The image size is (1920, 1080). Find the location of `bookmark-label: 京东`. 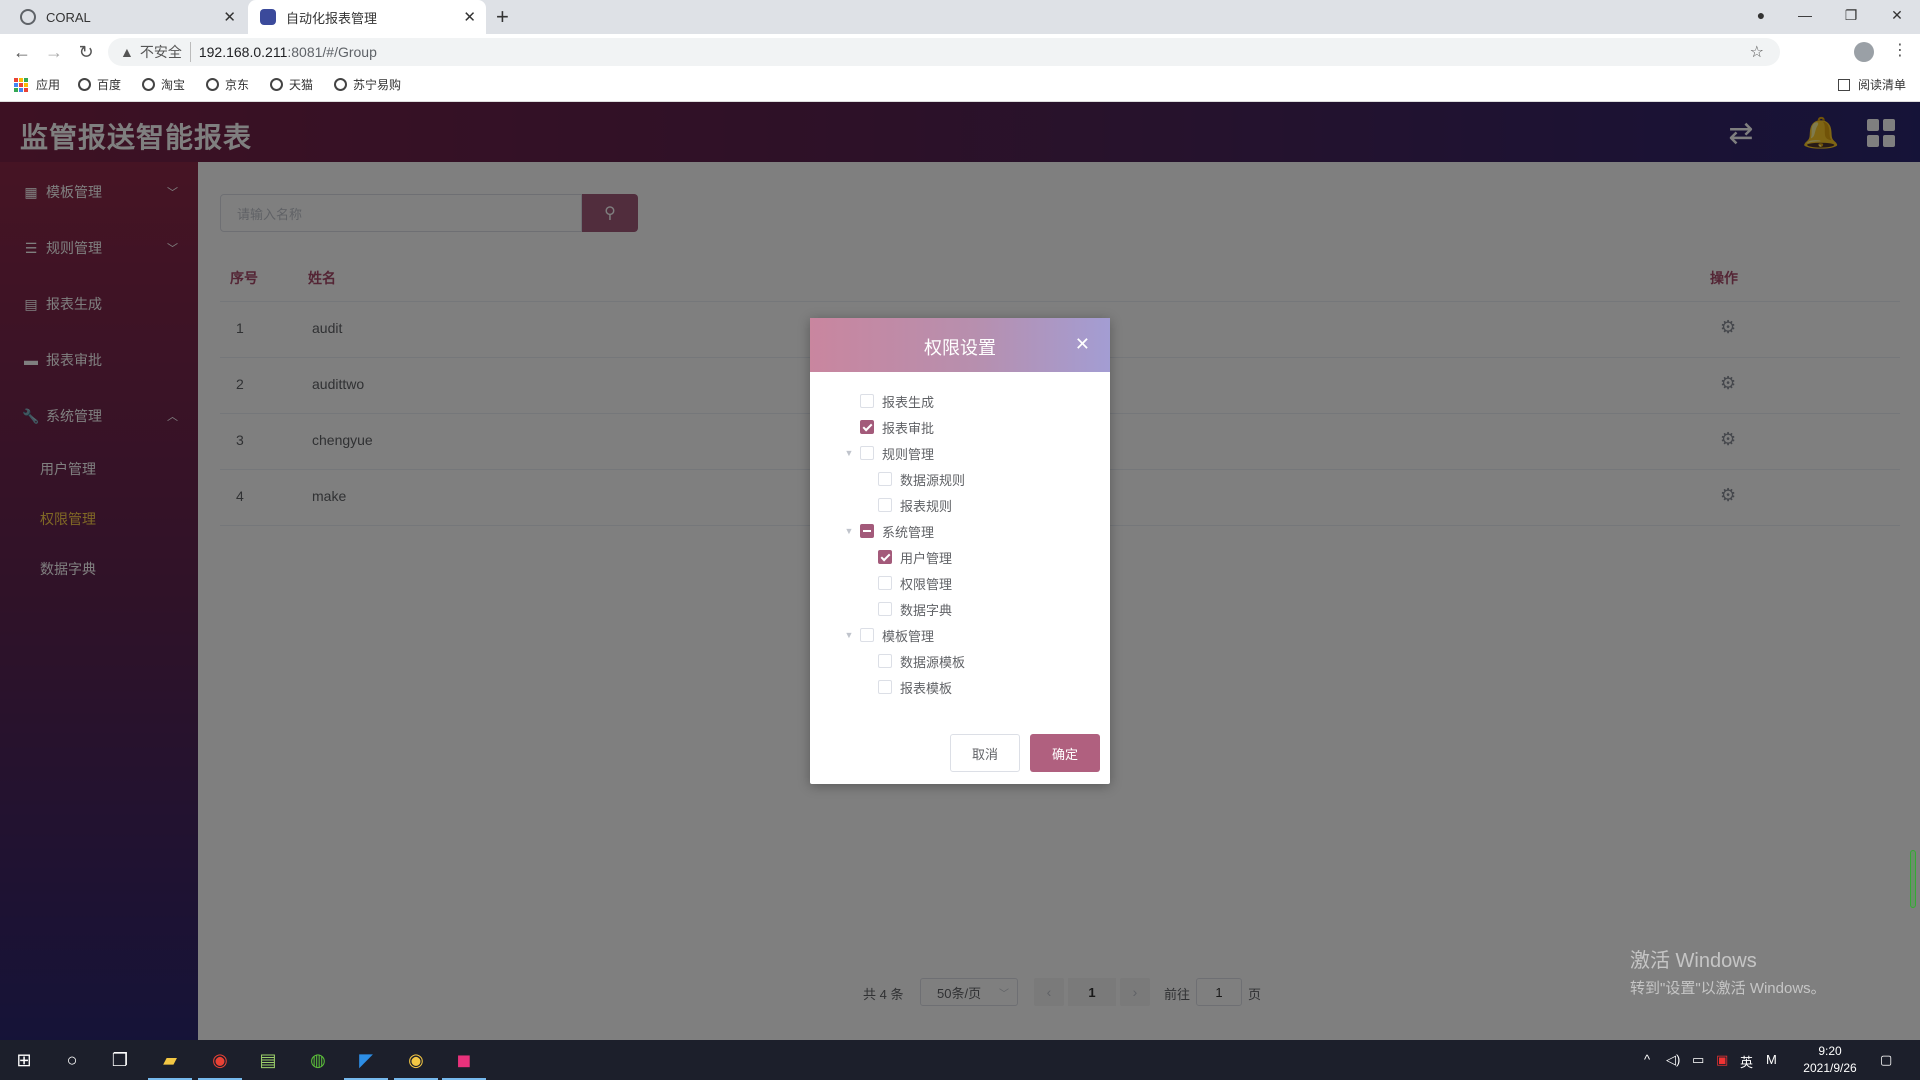

bookmark-label: 京东 is located at coordinates (237, 85).